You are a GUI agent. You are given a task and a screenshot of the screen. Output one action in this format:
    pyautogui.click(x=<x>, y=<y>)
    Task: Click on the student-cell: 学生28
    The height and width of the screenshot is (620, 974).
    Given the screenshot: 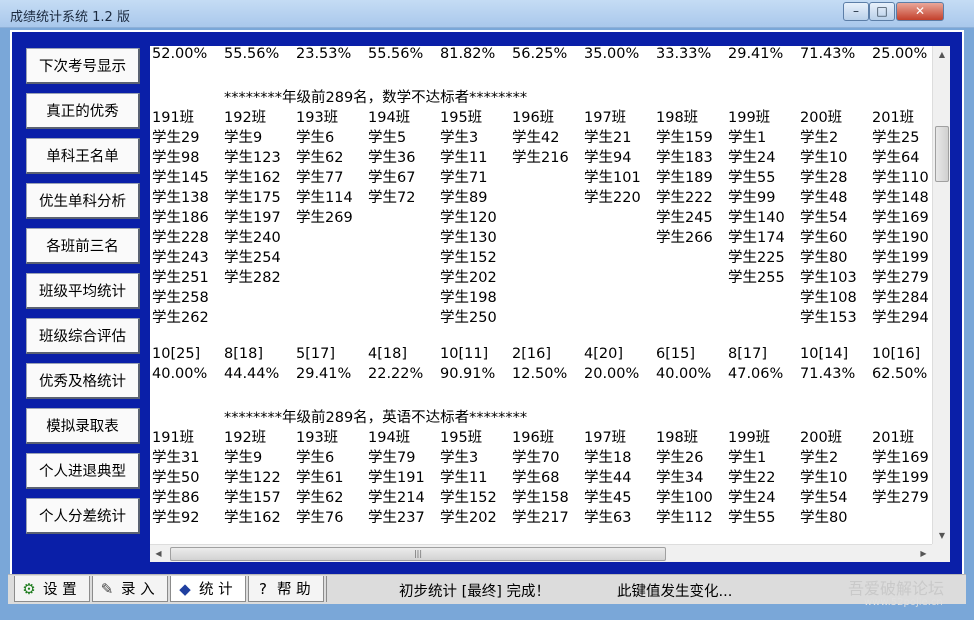 What is the action you would take?
    pyautogui.click(x=824, y=178)
    